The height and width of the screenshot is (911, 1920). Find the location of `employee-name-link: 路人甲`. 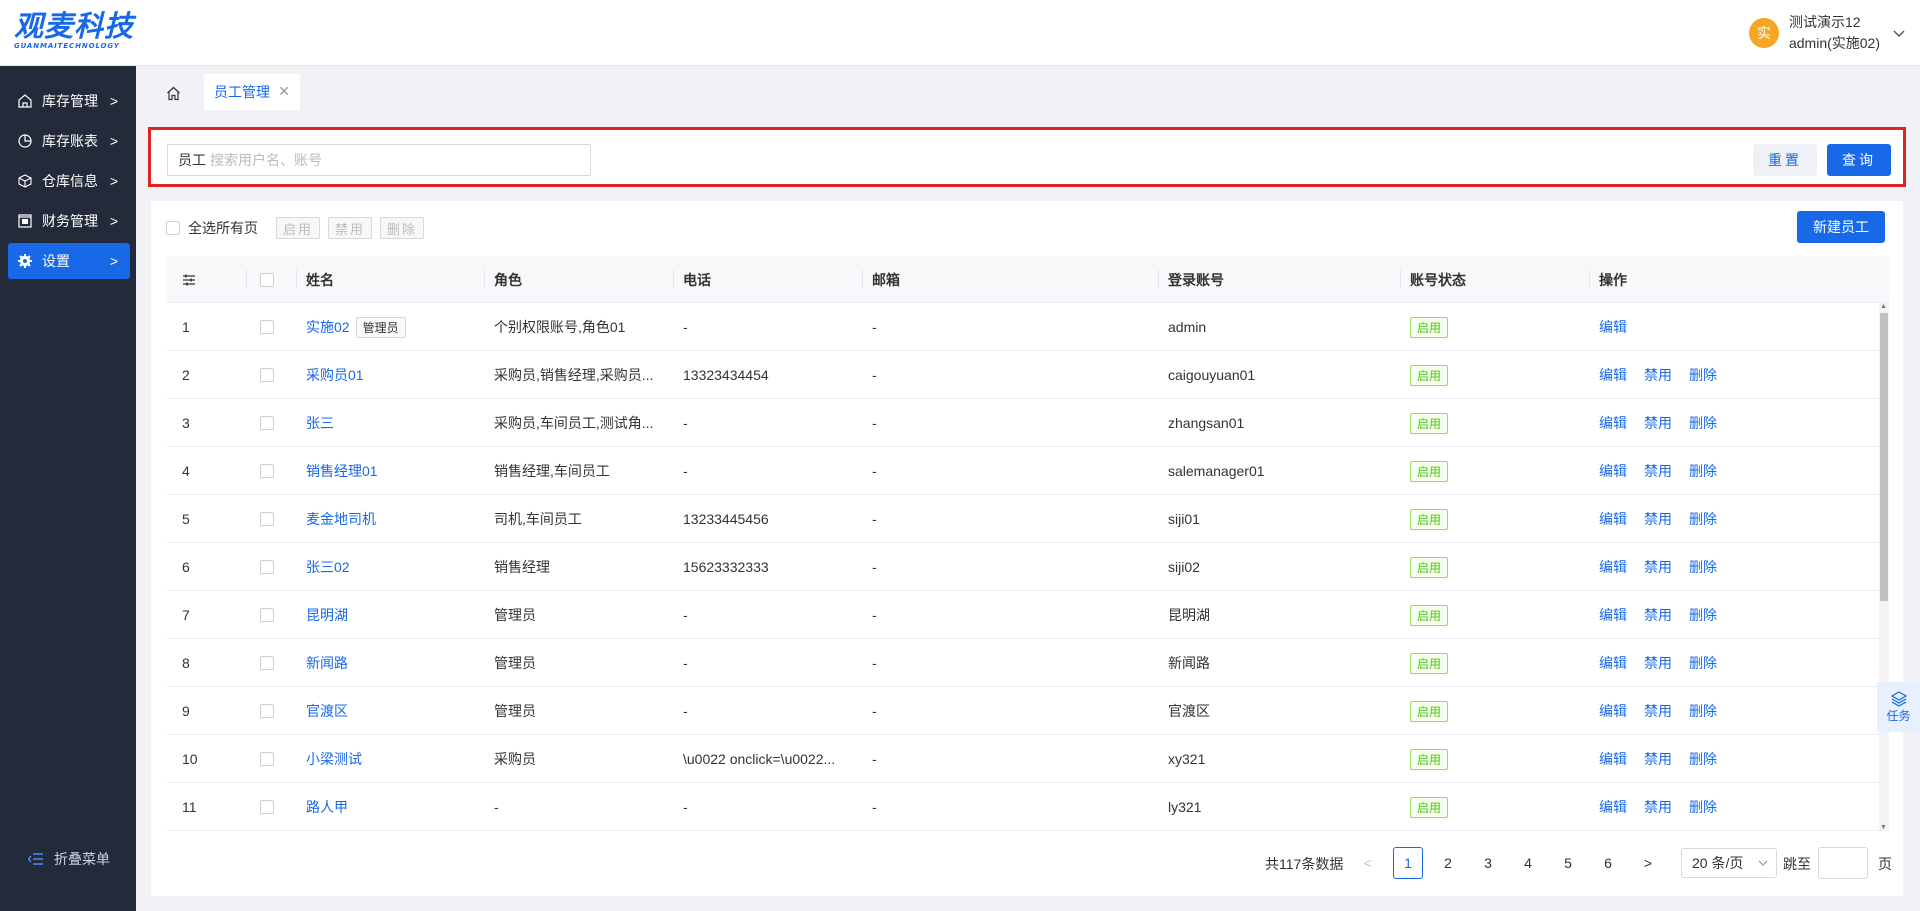

employee-name-link: 路人甲 is located at coordinates (327, 807).